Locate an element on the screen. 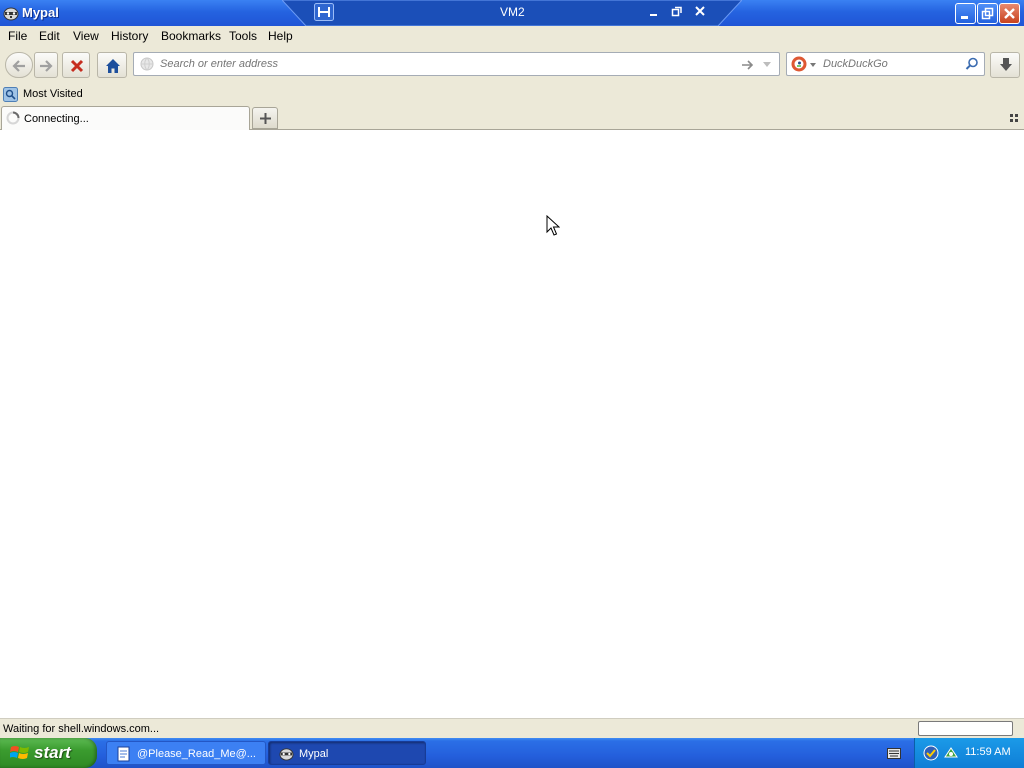 This screenshot has width=1024, height=768. vm-minimize-icon is located at coordinates (654, 12).